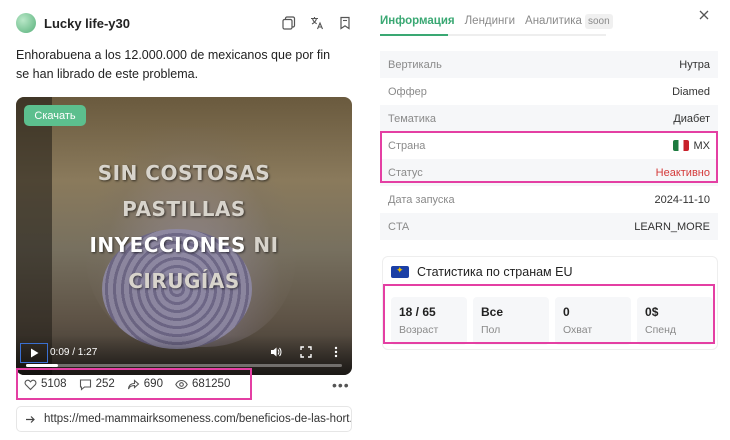  I want to click on info-row-theme: Тематика Диабет, so click(549, 118).